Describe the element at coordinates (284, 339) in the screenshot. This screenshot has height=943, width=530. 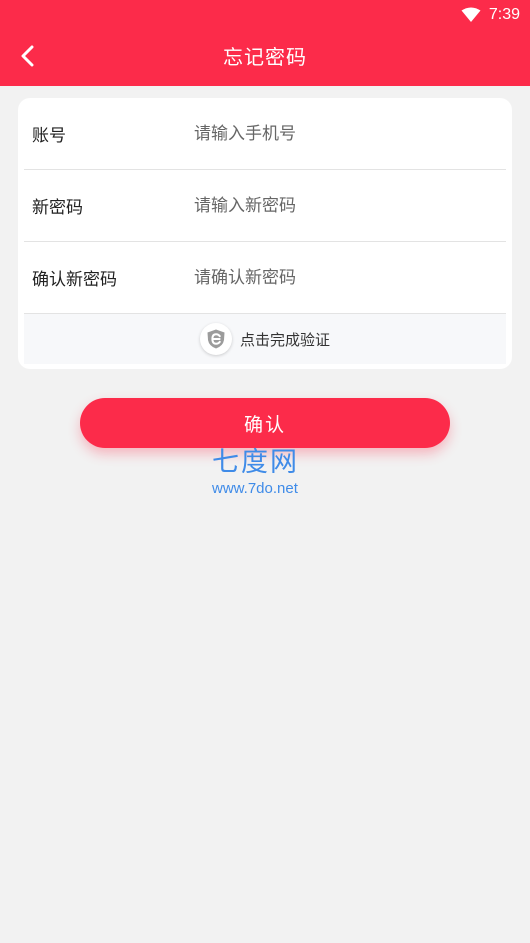
I see `verify-label: 点击完成验证` at that location.